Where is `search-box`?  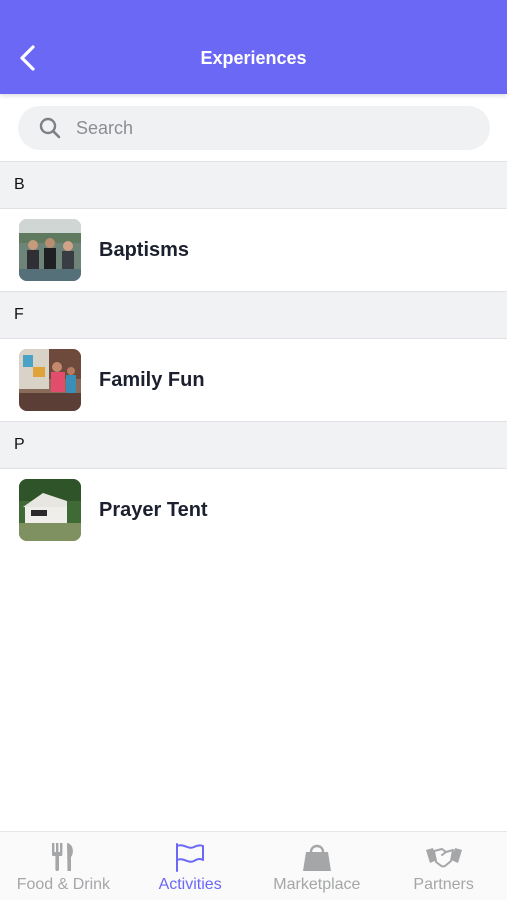 search-box is located at coordinates (254, 128).